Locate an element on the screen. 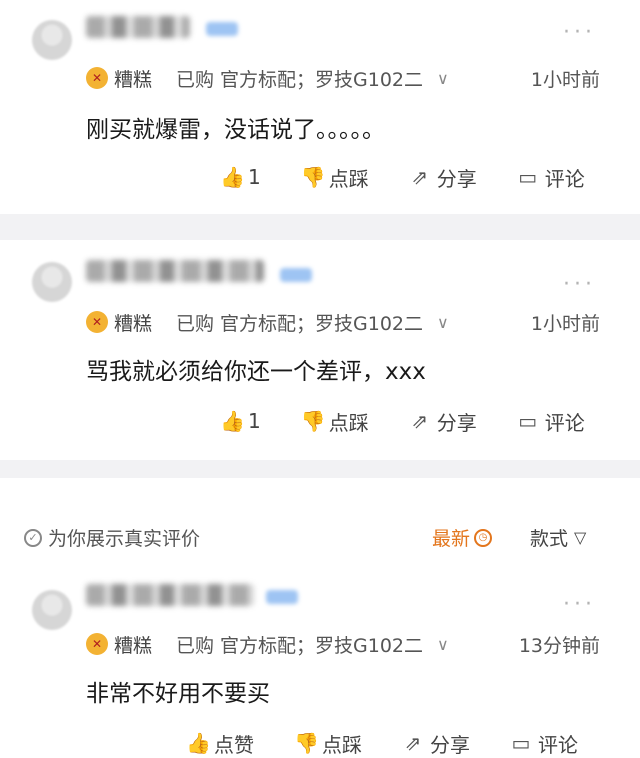 The height and width of the screenshot is (758, 640). sort-newest-button: 最新 ◷ is located at coordinates (462, 537).